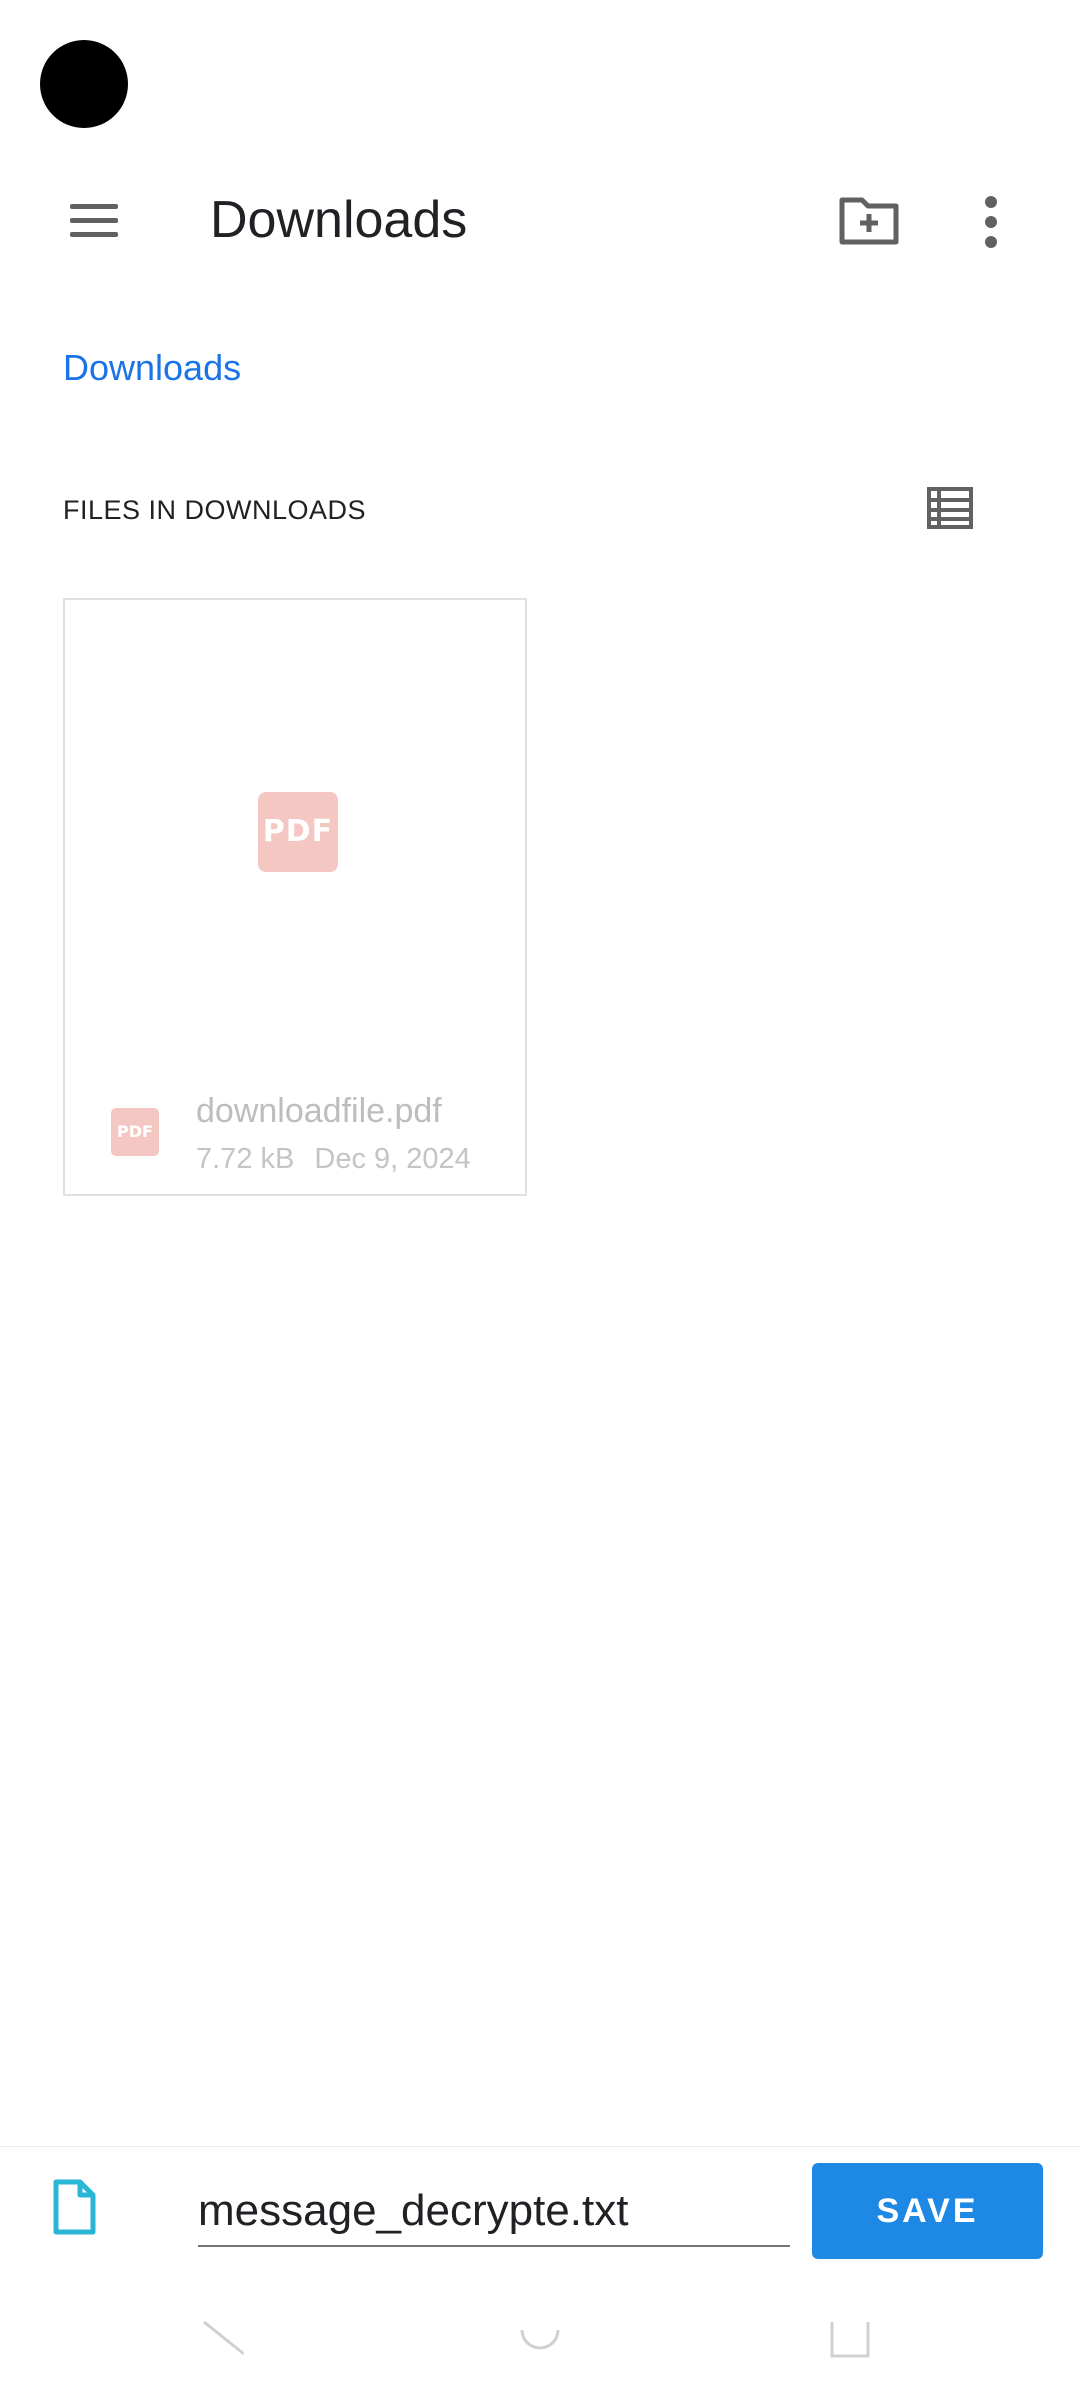 The image size is (1080, 2400). I want to click on file-date: Dec 9, 2024, so click(392, 1159).